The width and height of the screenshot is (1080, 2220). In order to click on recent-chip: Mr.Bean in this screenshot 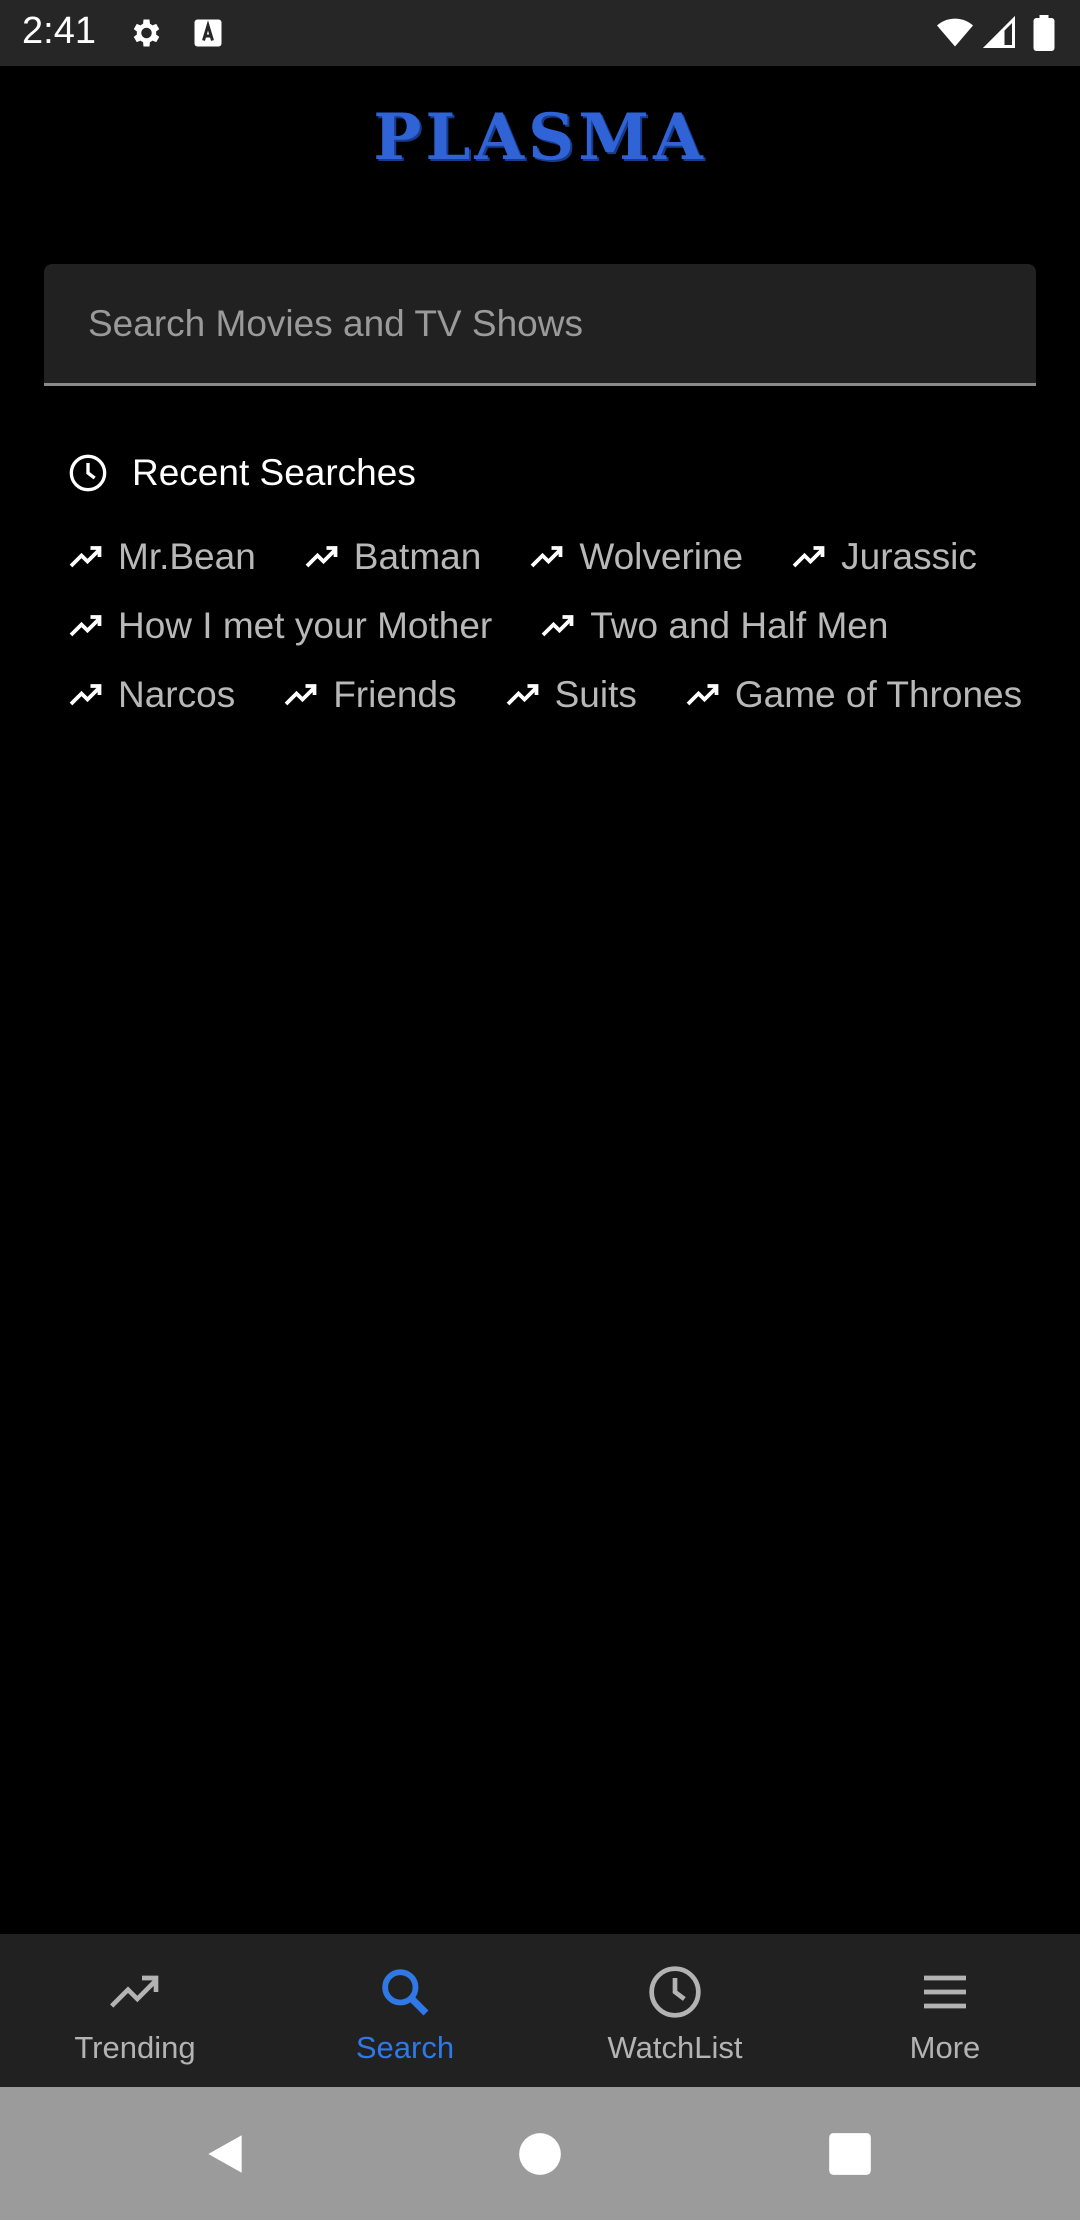, I will do `click(162, 557)`.